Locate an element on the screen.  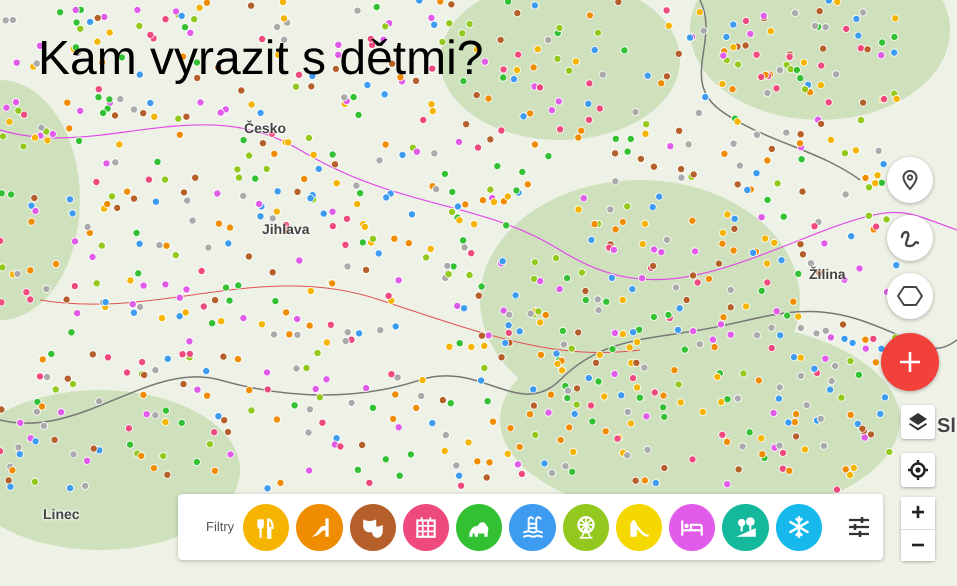
zoom-out-button: − is located at coordinates (918, 545).